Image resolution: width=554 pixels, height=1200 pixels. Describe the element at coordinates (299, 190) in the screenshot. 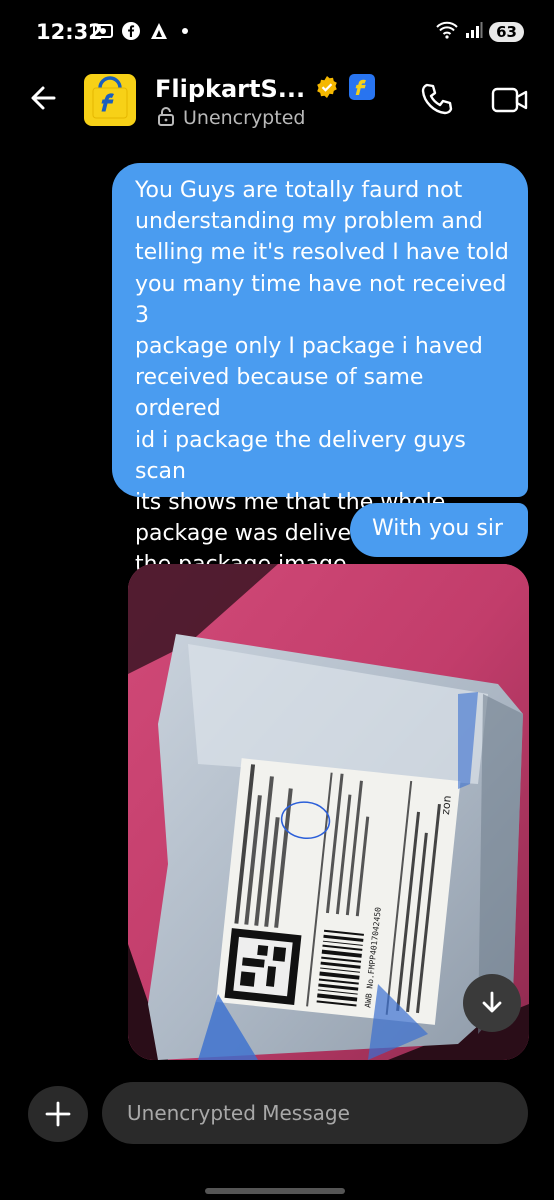

I see `message-line: You Guys are totally faurd not` at that location.